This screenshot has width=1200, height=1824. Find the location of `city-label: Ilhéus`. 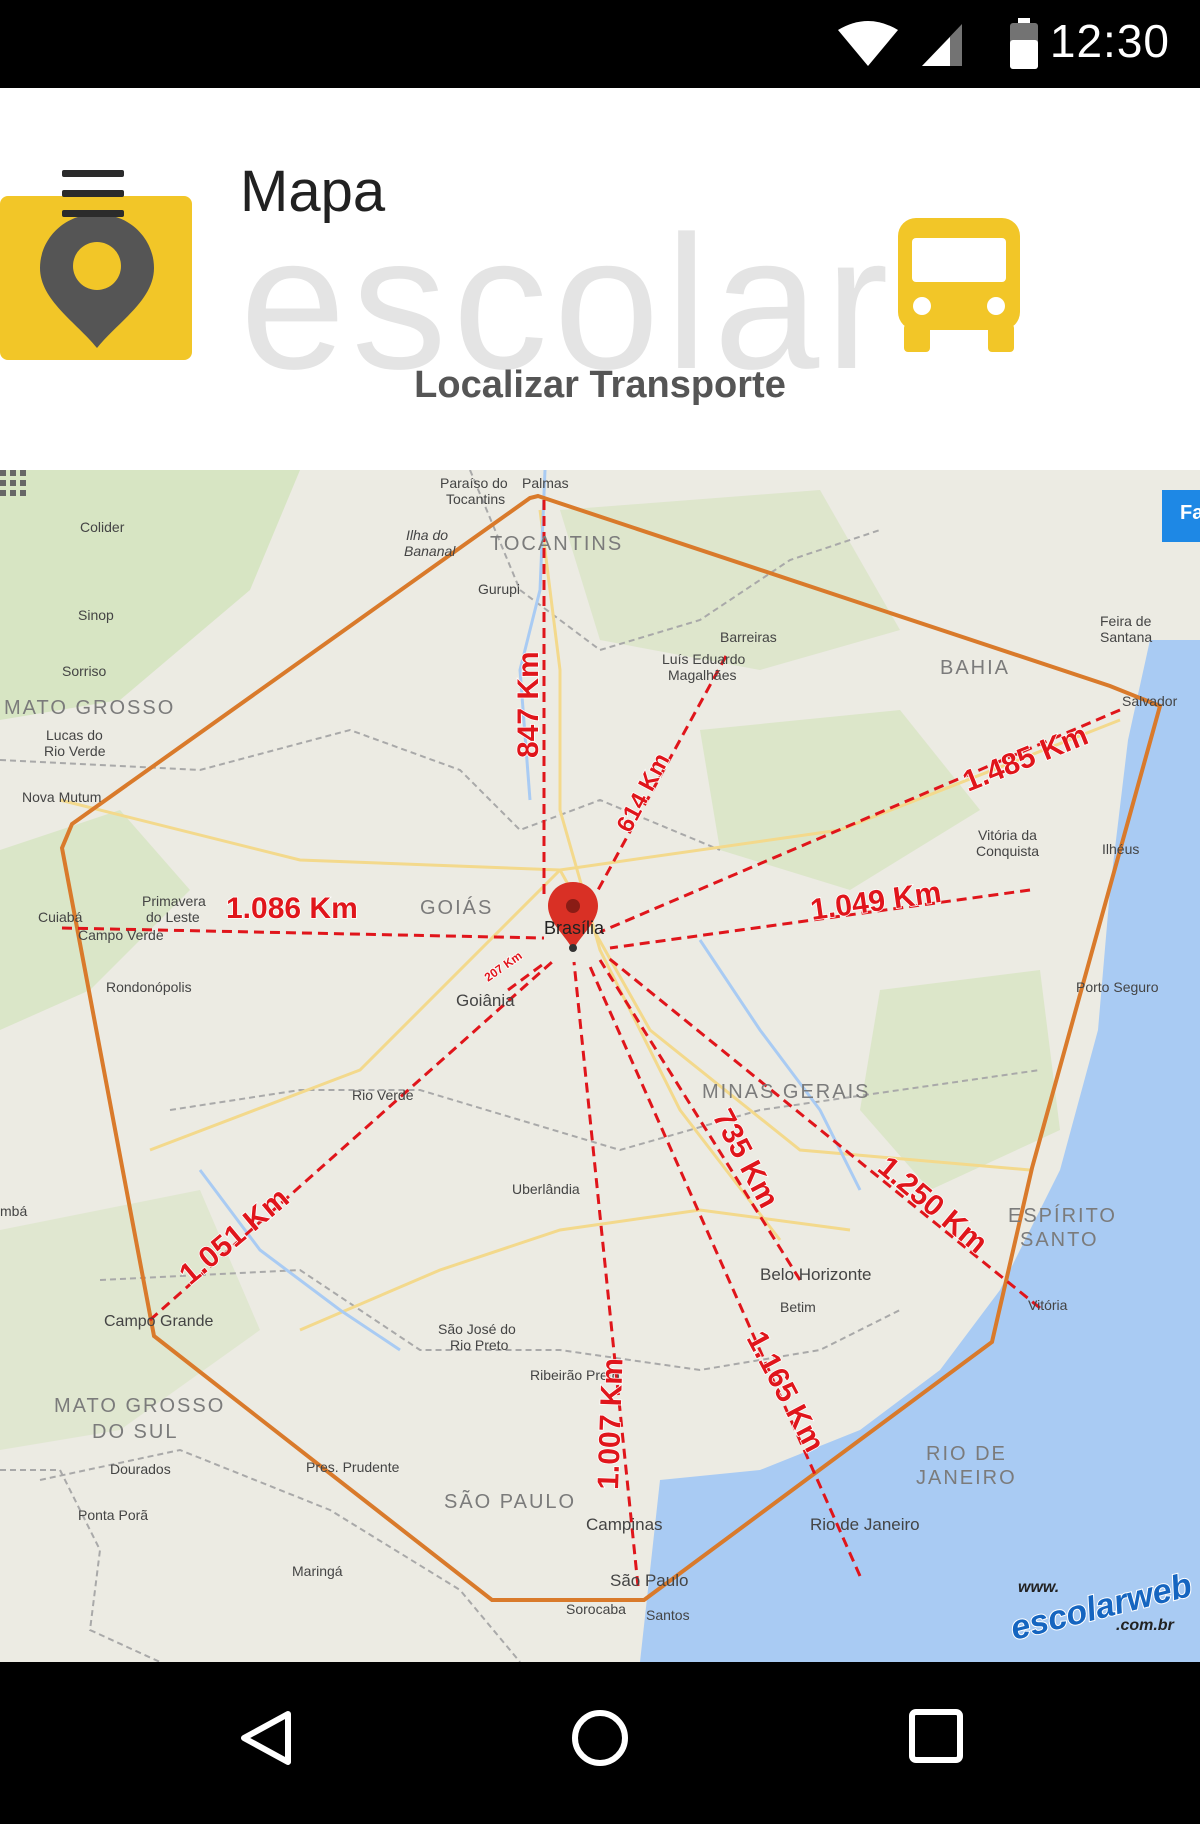

city-label: Ilhéus is located at coordinates (1120, 849).